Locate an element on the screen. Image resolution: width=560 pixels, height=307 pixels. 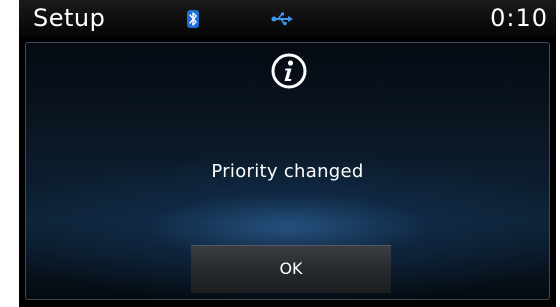
dialog-message: Priority changed is located at coordinates (287, 171).